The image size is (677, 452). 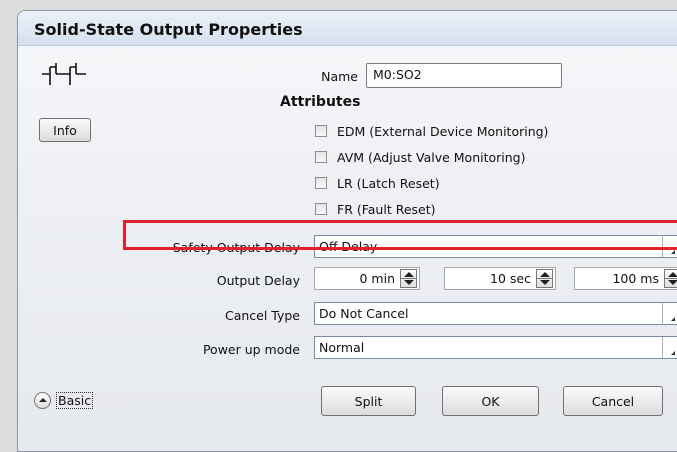 What do you see at coordinates (670, 278) in the screenshot?
I see `ms-spinner-icon` at bounding box center [670, 278].